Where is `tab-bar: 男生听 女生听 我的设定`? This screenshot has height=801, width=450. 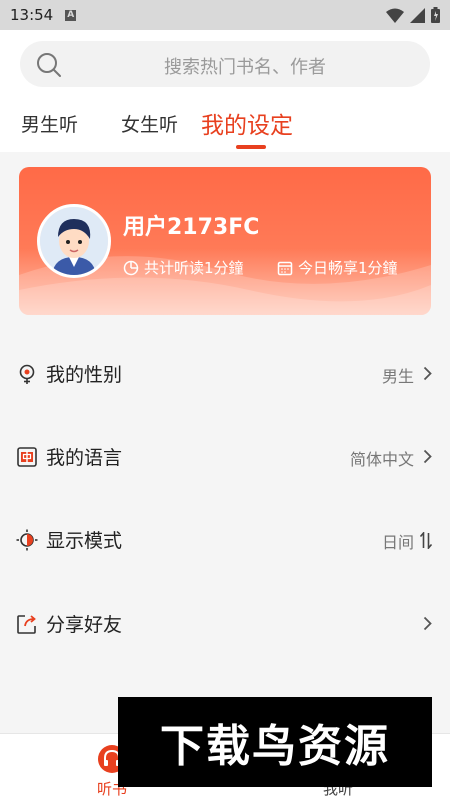 tab-bar: 男生听 女生听 我的设定 is located at coordinates (225, 130).